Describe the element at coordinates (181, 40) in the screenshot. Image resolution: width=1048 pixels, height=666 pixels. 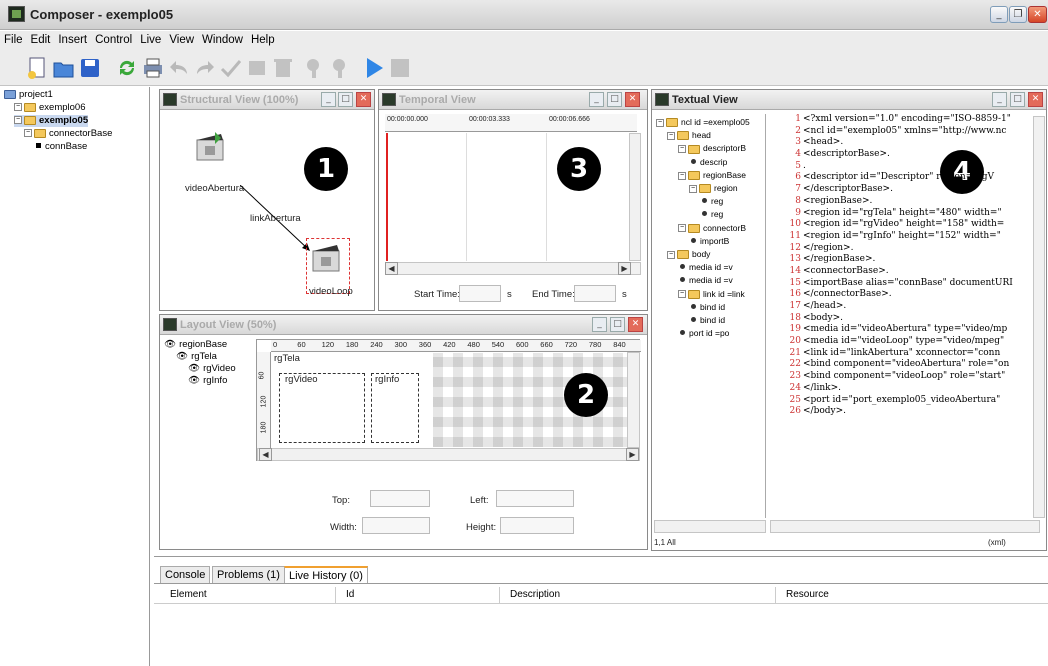
I see `menu-view: View` at that location.